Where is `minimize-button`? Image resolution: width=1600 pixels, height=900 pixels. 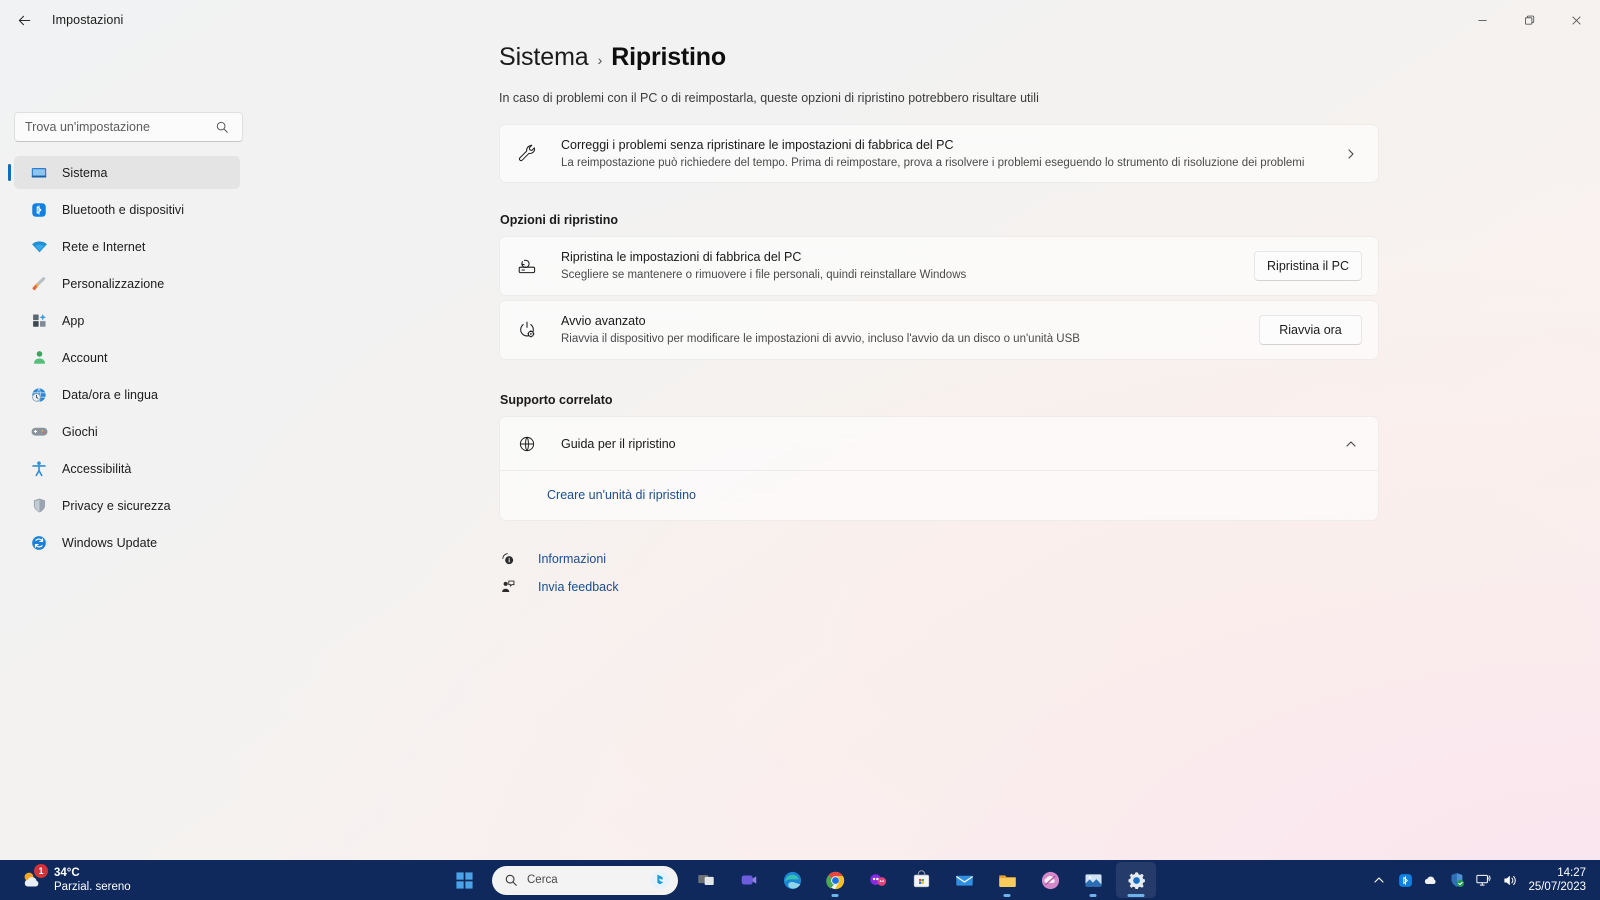 minimize-button is located at coordinates (1482, 20).